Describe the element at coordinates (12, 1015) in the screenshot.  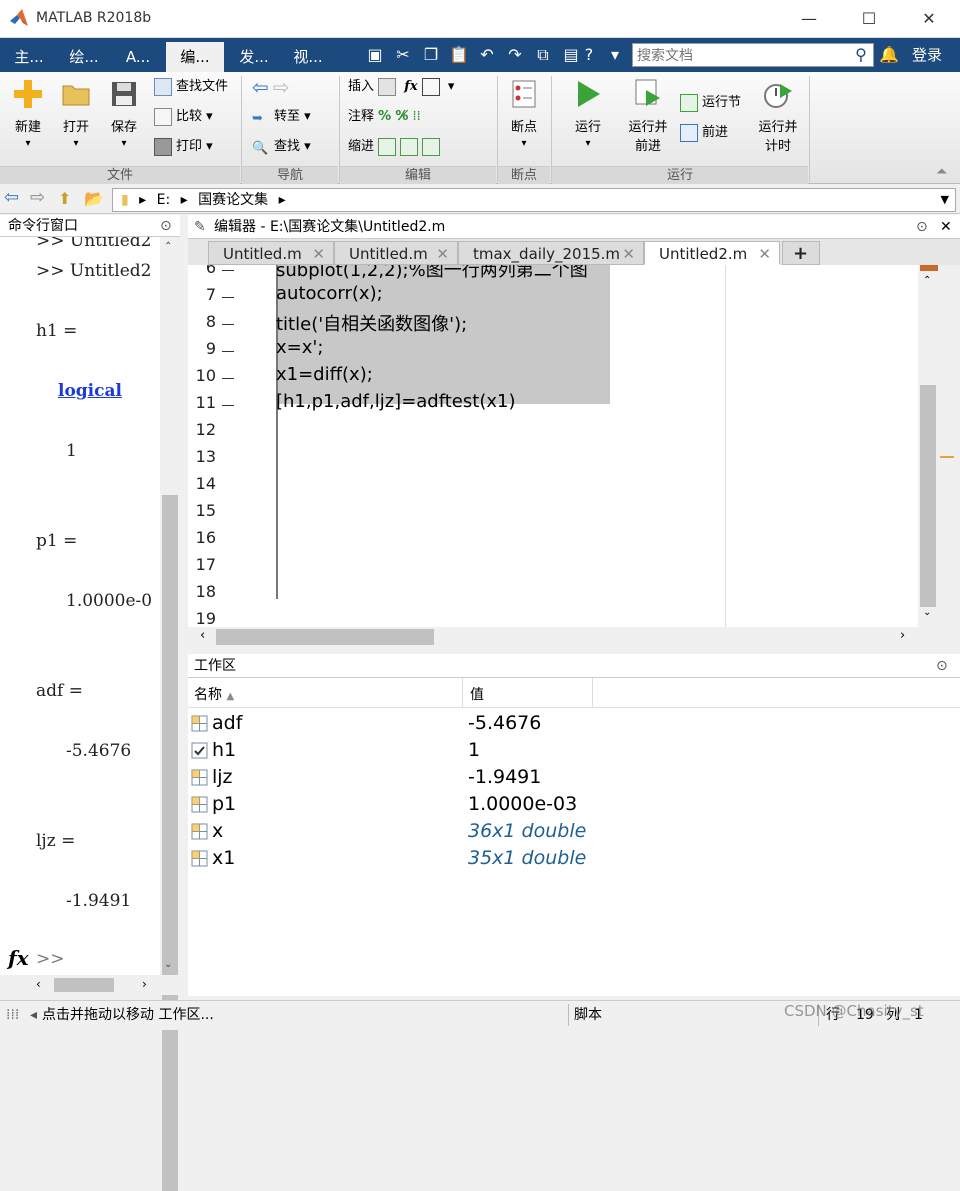
I see `resize-grip-icon: ⁞⁞⁞` at that location.